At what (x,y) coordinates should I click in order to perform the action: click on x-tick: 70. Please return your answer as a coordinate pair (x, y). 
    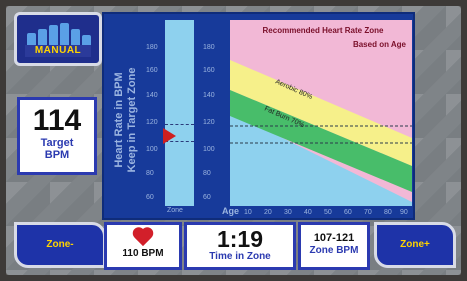
    Looking at the image, I should click on (368, 212).